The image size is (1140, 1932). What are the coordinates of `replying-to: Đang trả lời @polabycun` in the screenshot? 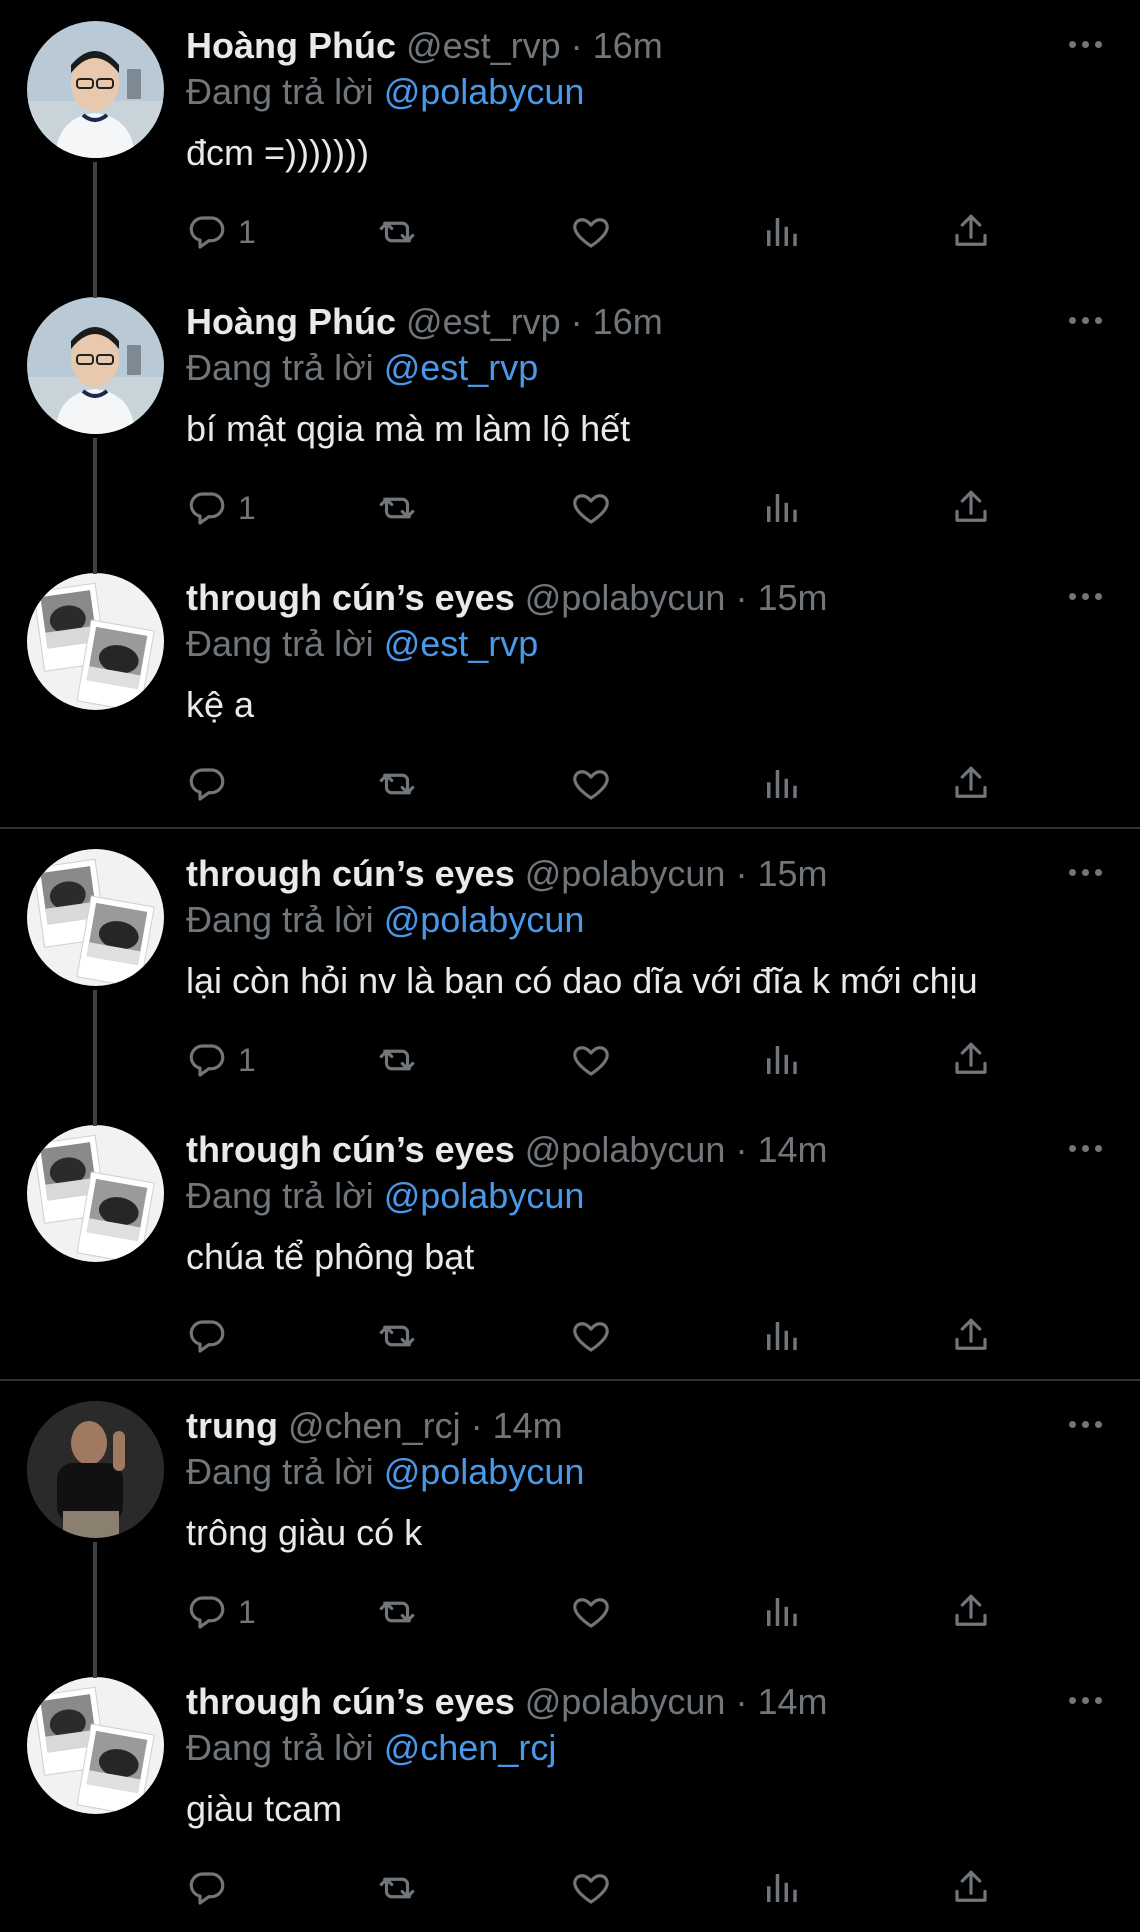 It's located at (385, 92).